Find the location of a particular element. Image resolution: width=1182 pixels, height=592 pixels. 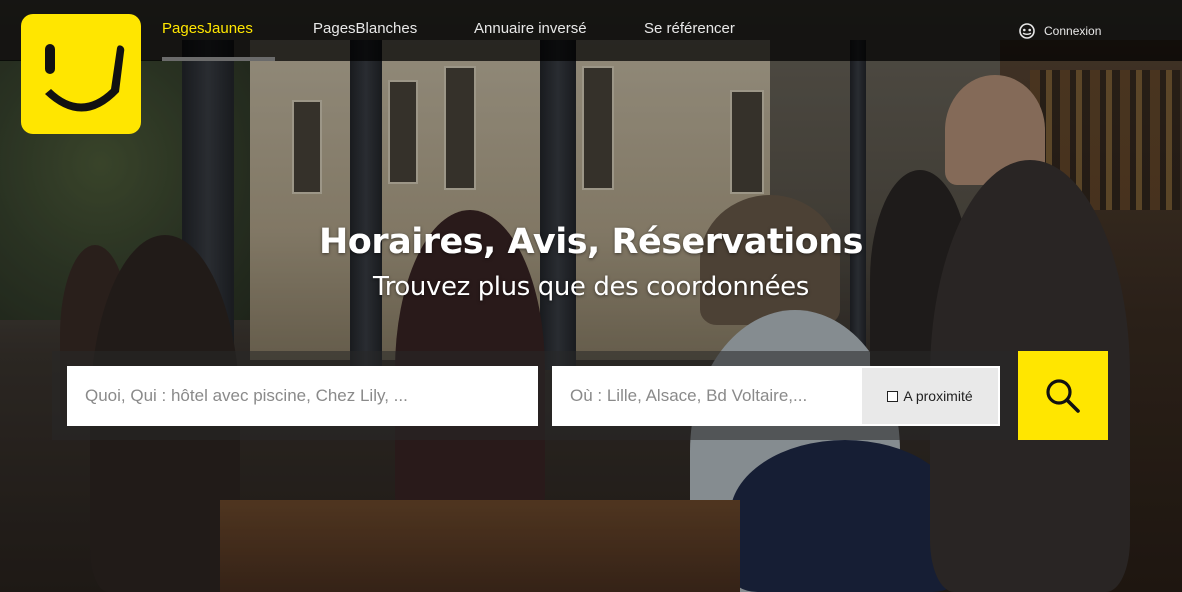

search-button is located at coordinates (1063, 395).